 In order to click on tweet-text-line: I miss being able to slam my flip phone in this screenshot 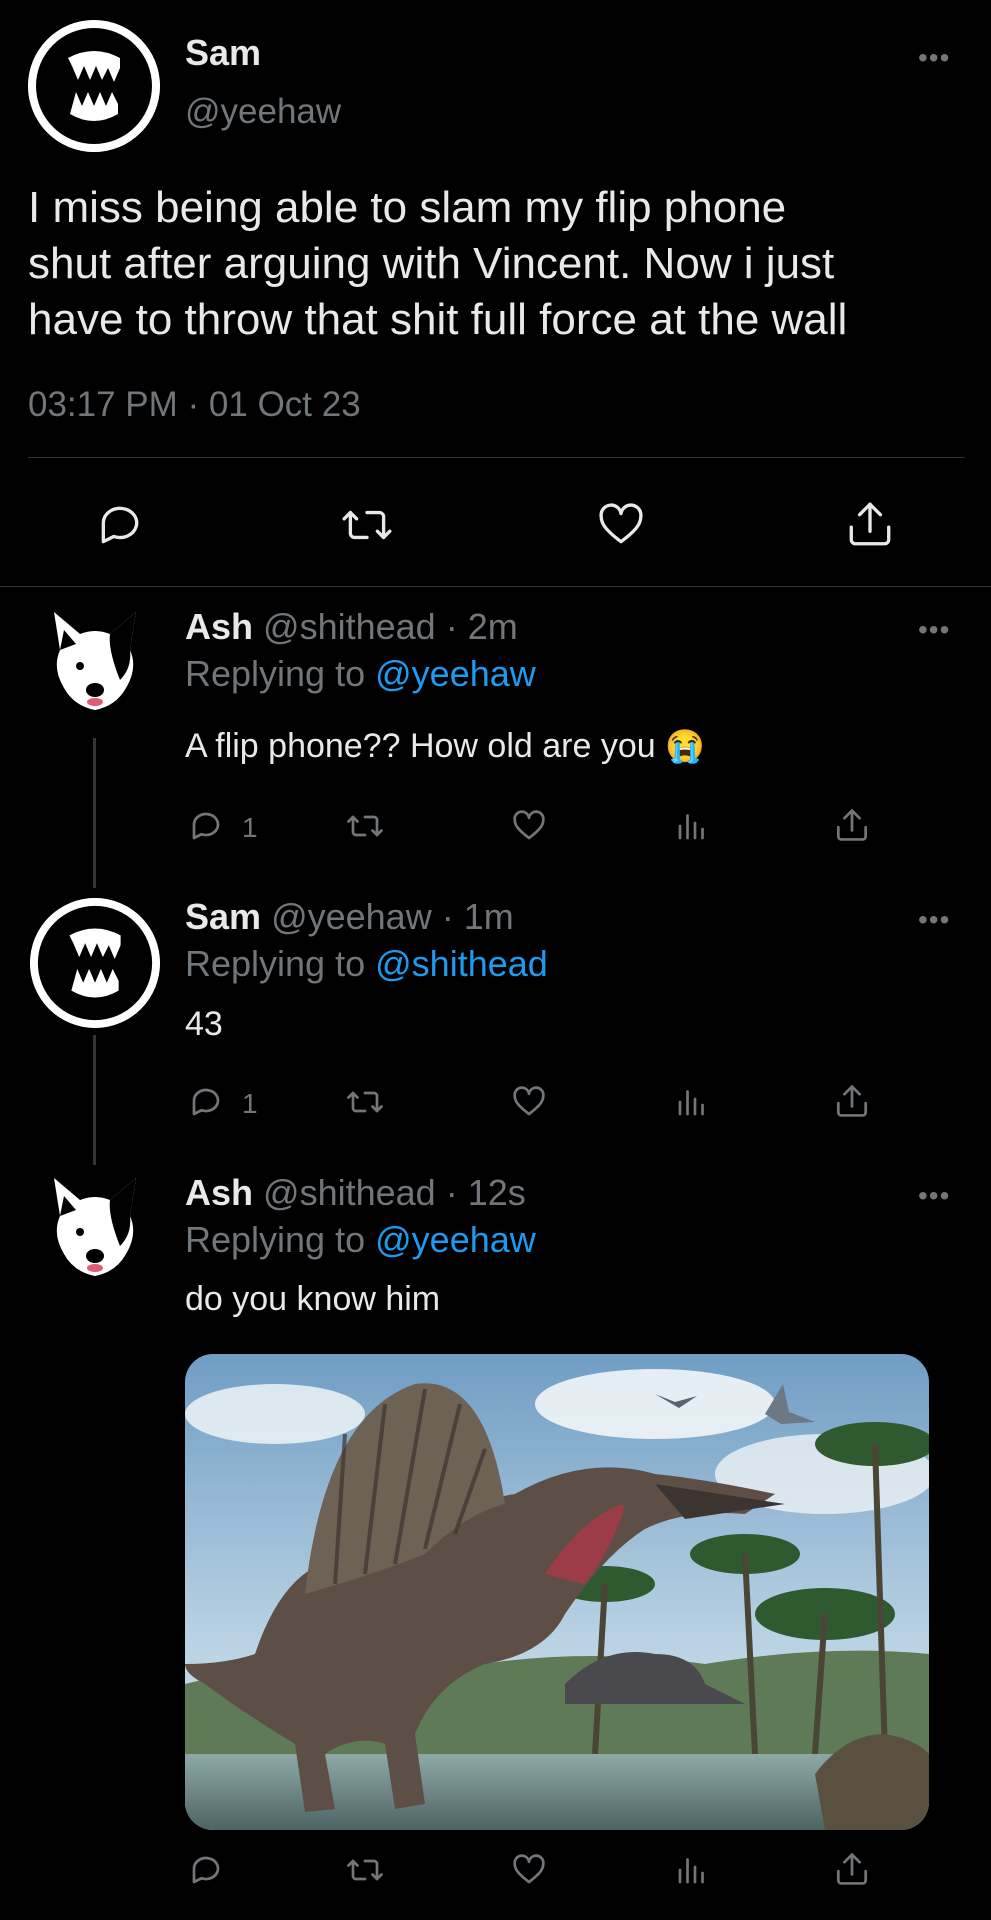, I will do `click(407, 207)`.